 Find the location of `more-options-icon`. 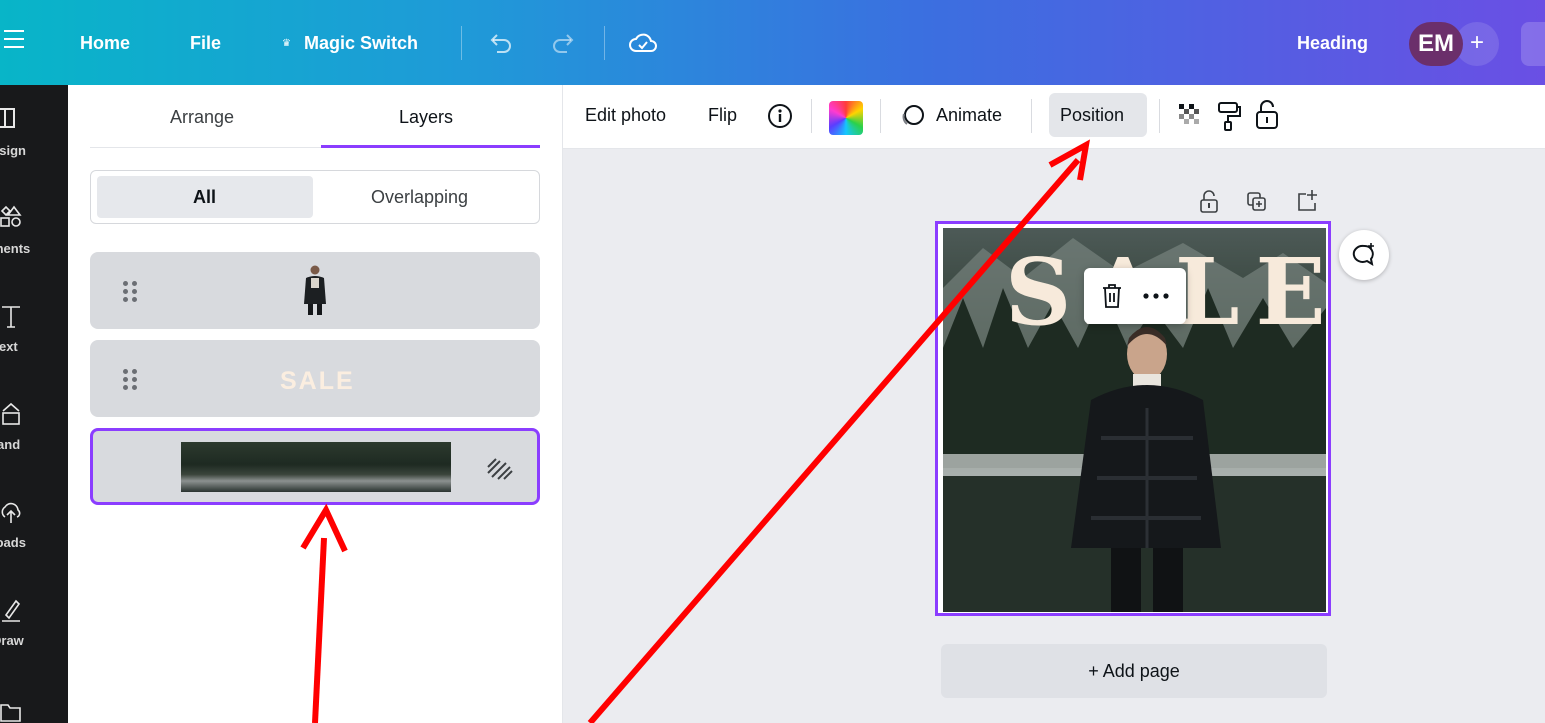

more-options-icon is located at coordinates (1156, 296).